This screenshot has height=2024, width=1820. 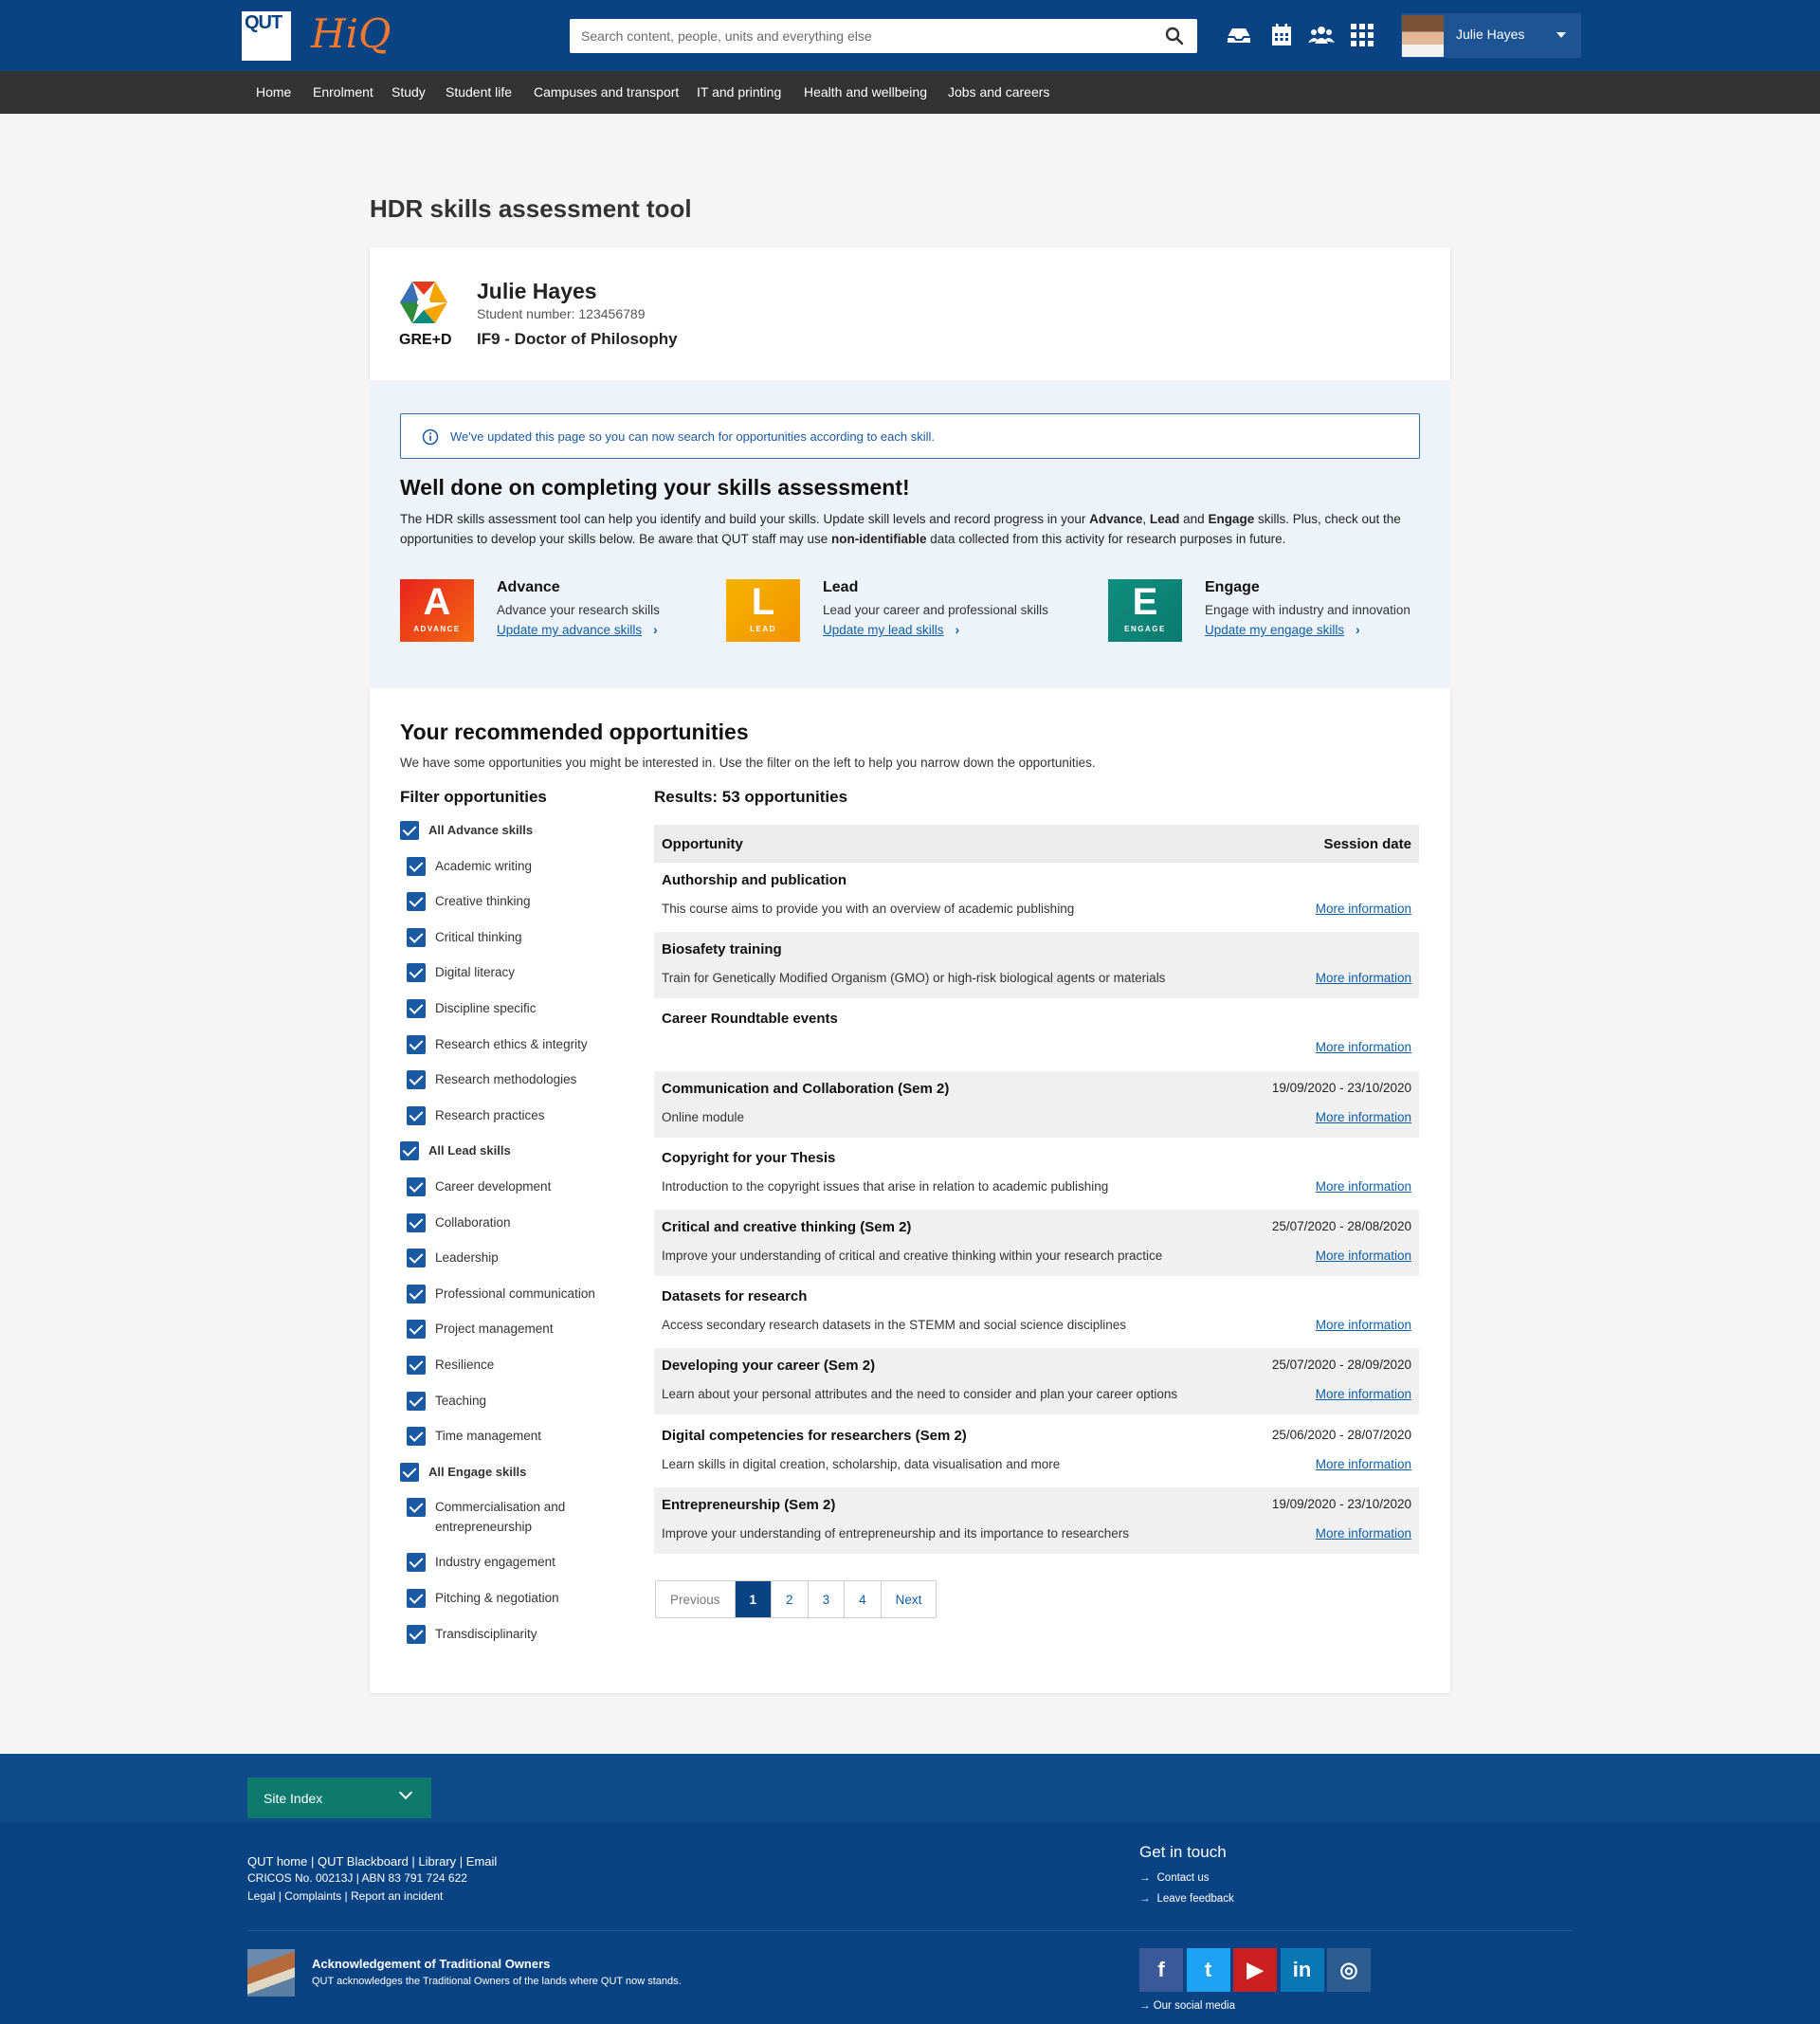 What do you see at coordinates (1174, 36) in the screenshot?
I see `search-icon` at bounding box center [1174, 36].